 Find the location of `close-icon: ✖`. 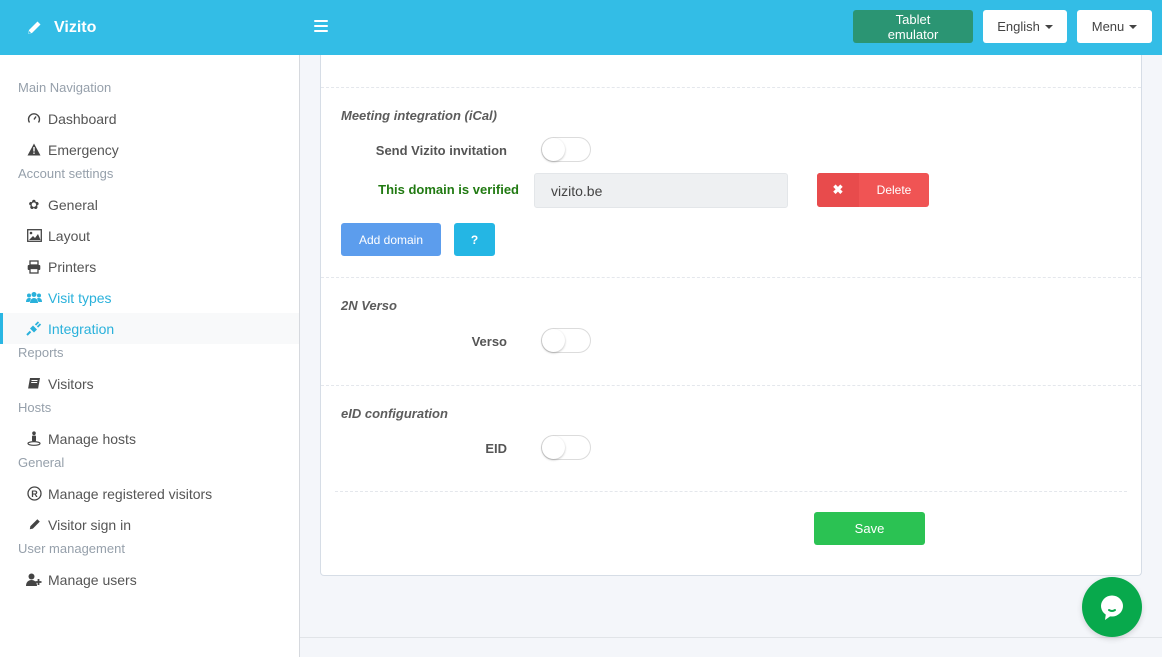

close-icon: ✖ is located at coordinates (838, 190).